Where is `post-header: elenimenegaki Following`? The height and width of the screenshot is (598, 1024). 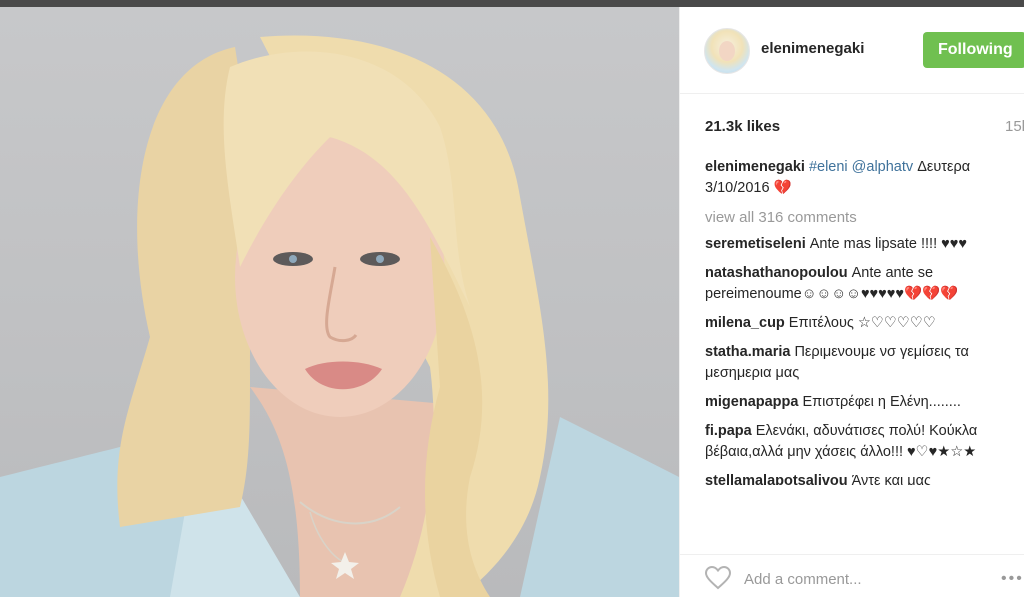 post-header: elenimenegaki Following is located at coordinates (852, 50).